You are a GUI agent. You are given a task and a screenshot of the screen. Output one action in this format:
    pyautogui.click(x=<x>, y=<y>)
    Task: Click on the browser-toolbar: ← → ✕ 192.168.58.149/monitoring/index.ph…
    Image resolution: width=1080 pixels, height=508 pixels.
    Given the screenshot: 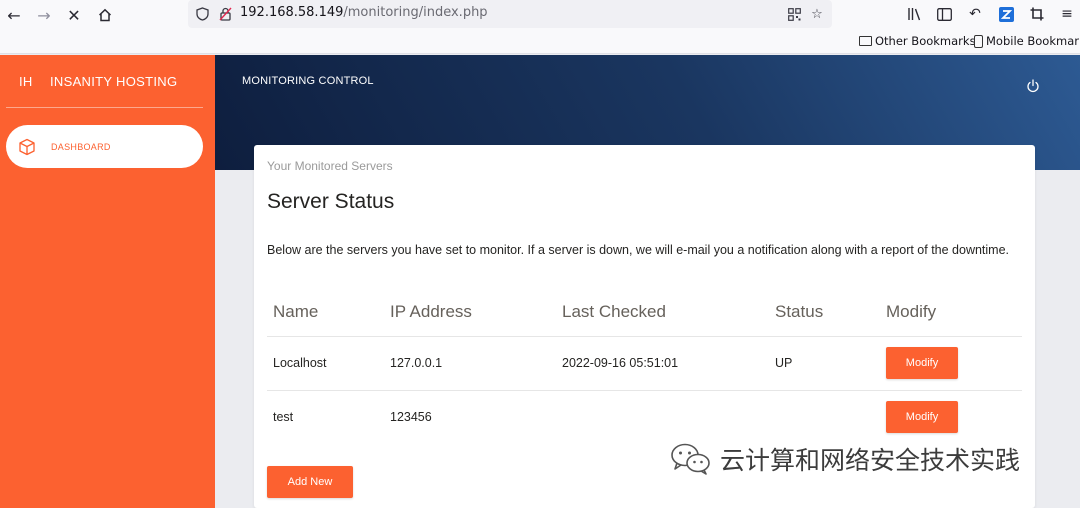 What is the action you would take?
    pyautogui.click(x=540, y=27)
    